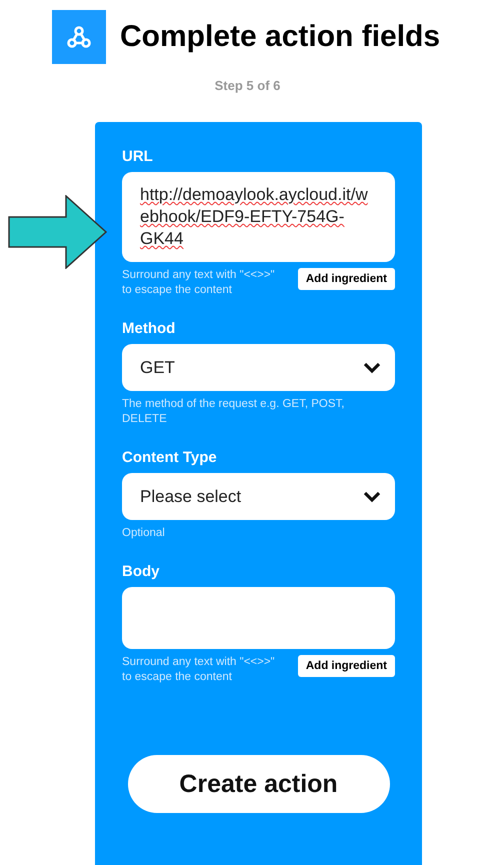  Describe the element at coordinates (248, 85) in the screenshot. I see `step-indicator: Step 5 of 6` at that location.